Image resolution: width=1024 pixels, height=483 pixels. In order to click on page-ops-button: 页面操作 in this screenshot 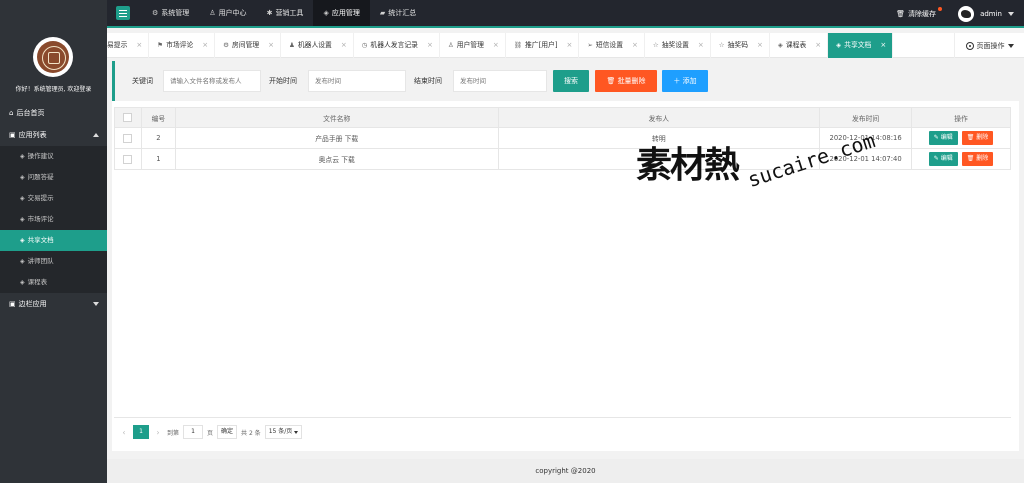, I will do `click(989, 45)`.